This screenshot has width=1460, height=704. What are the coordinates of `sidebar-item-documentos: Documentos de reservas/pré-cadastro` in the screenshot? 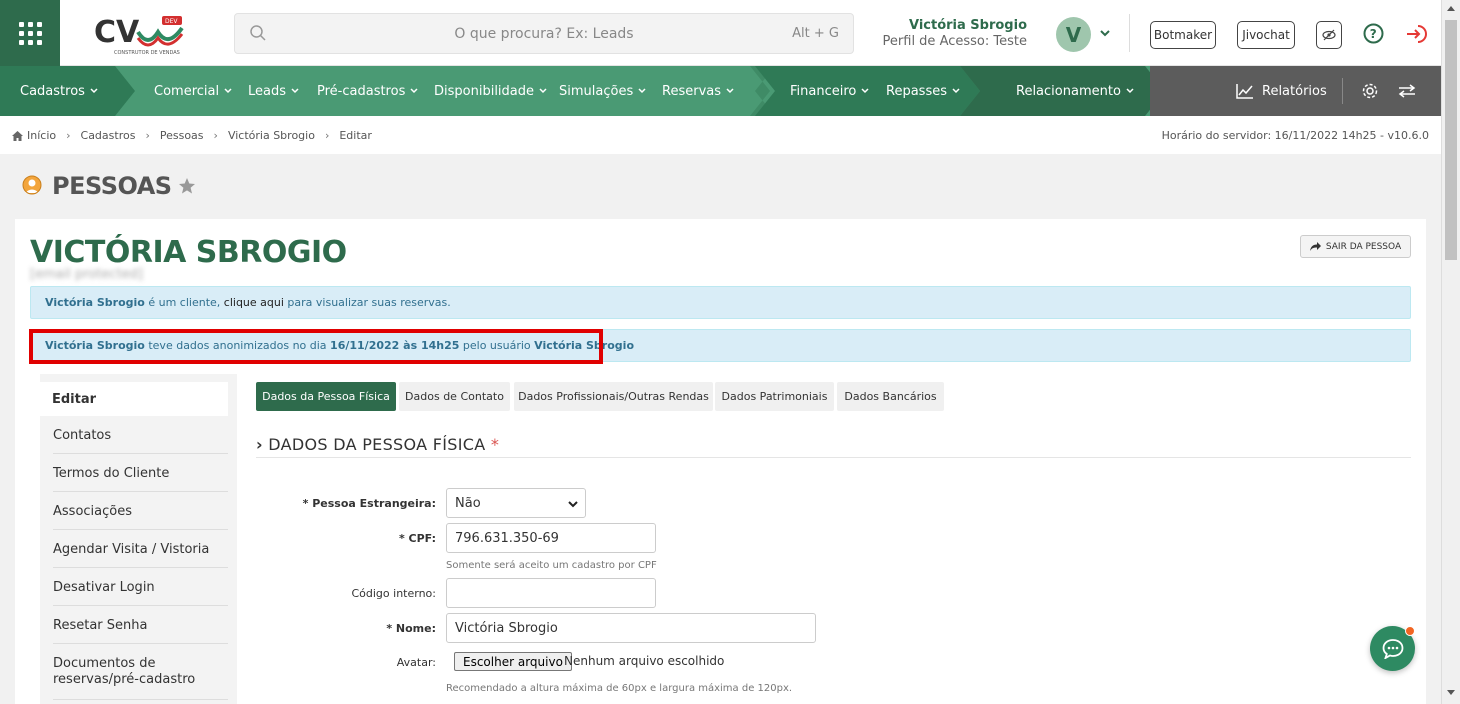 It's located at (140, 678).